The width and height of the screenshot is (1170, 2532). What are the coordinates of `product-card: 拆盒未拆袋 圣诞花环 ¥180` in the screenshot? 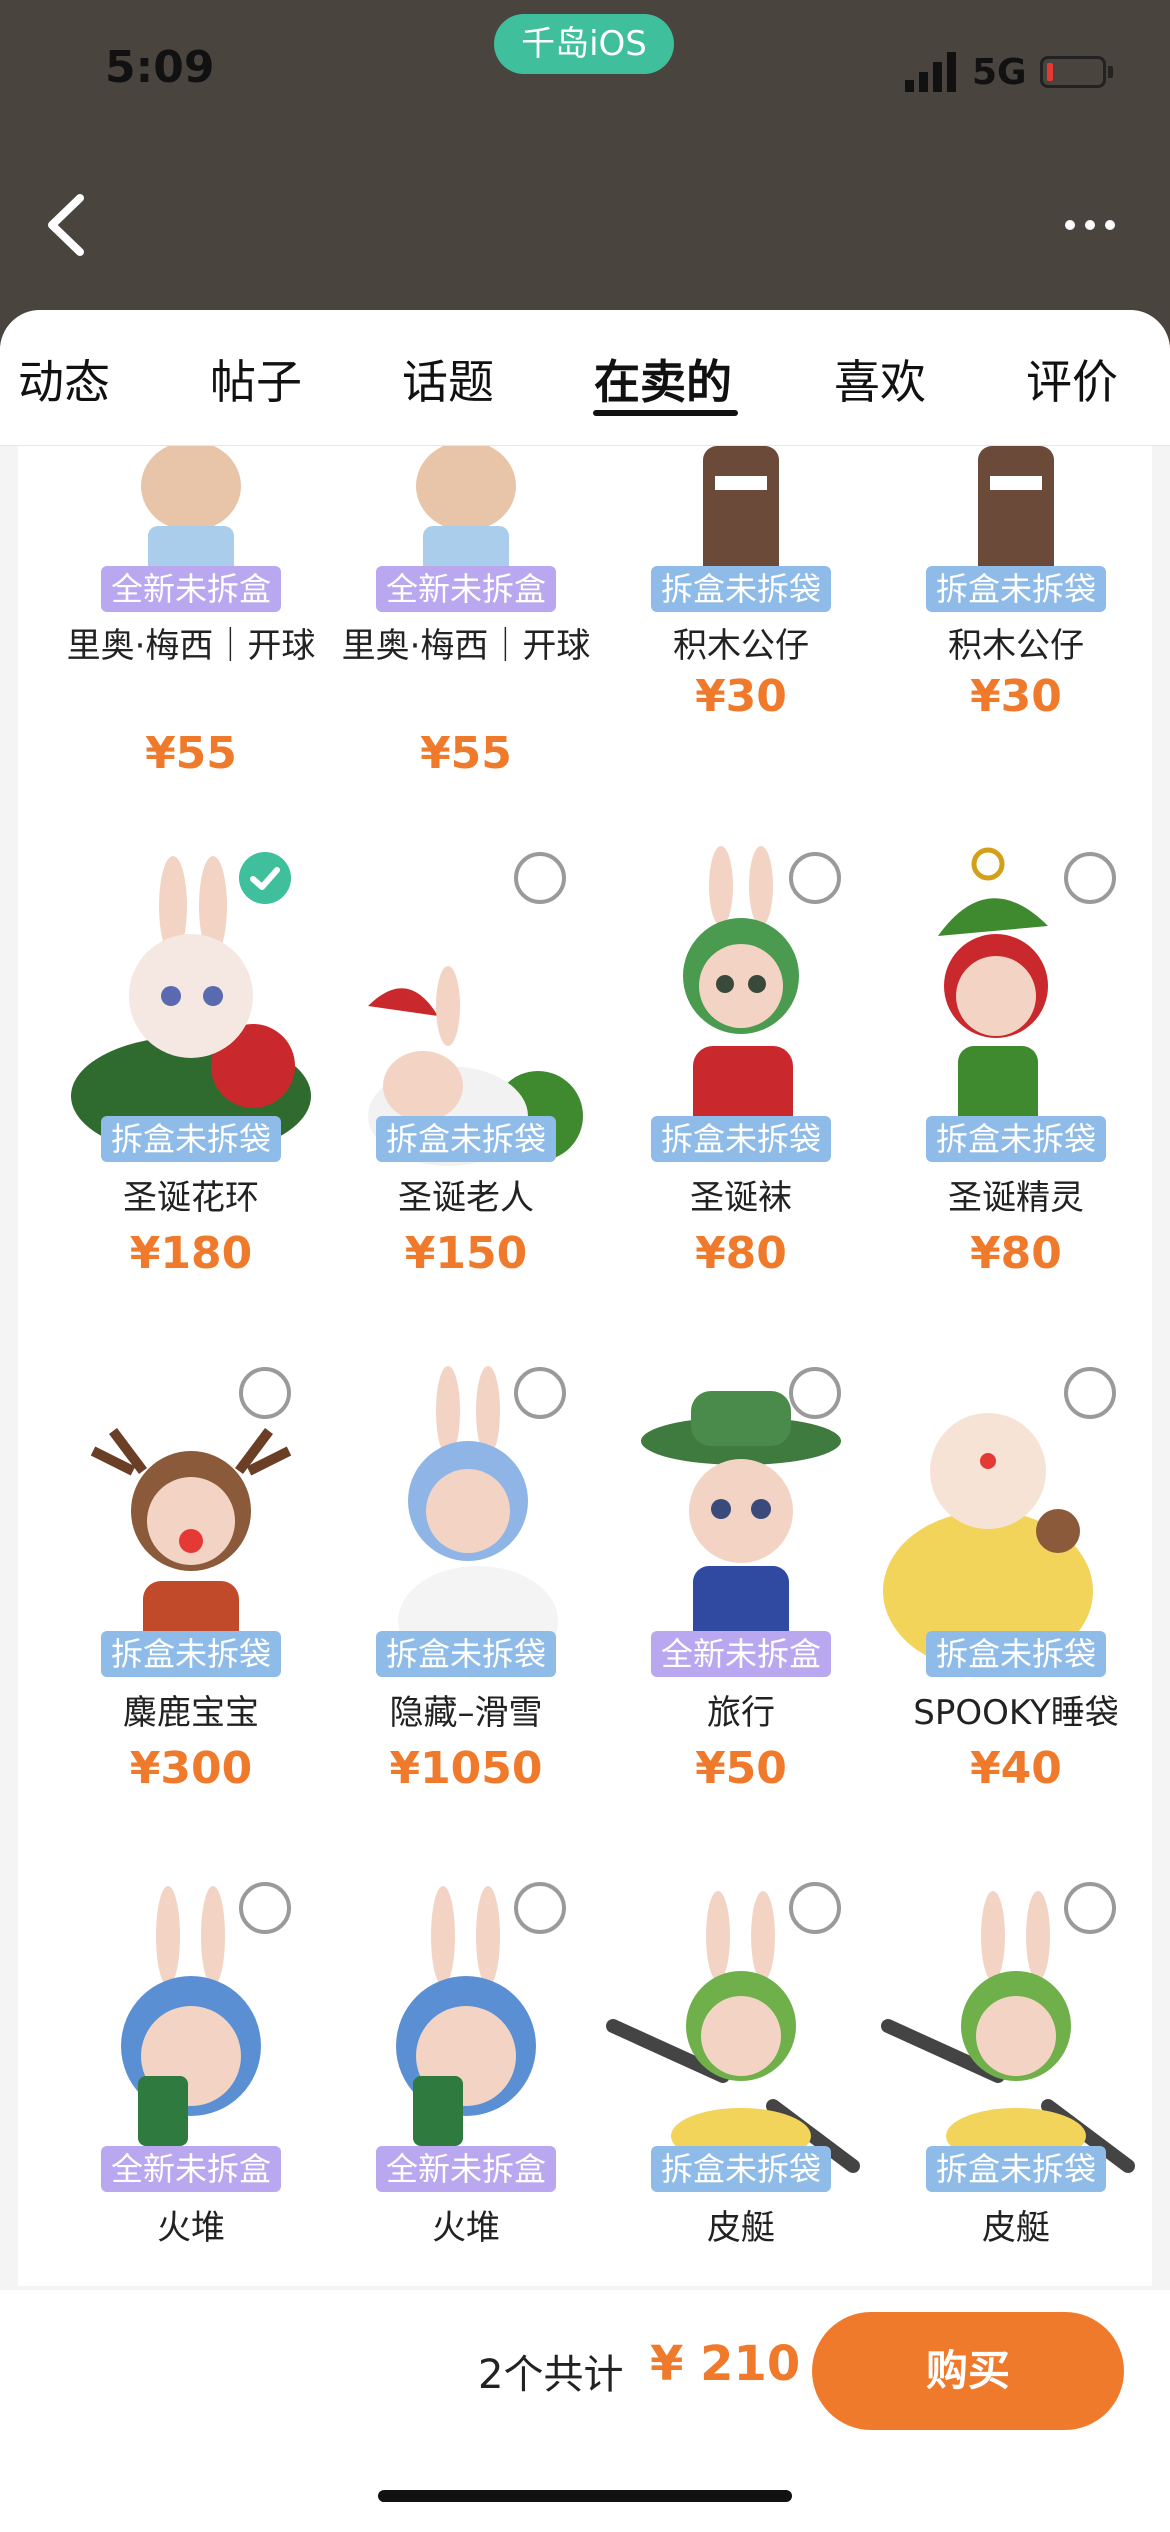 It's located at (191, 1076).